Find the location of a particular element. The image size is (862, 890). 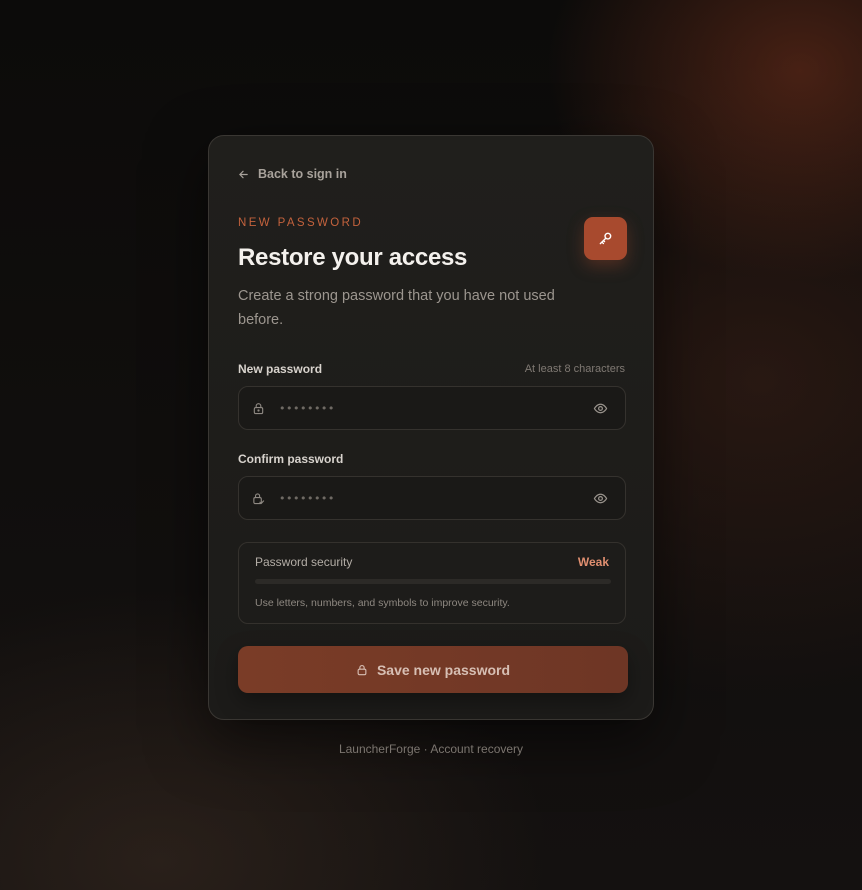

footer-text: LauncherForge · Account recovery is located at coordinates (431, 749).